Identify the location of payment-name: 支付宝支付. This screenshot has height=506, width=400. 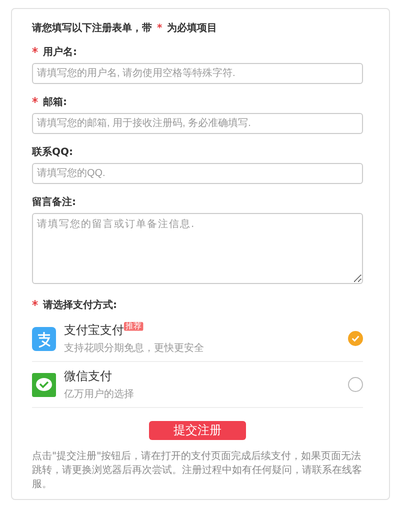
(94, 330).